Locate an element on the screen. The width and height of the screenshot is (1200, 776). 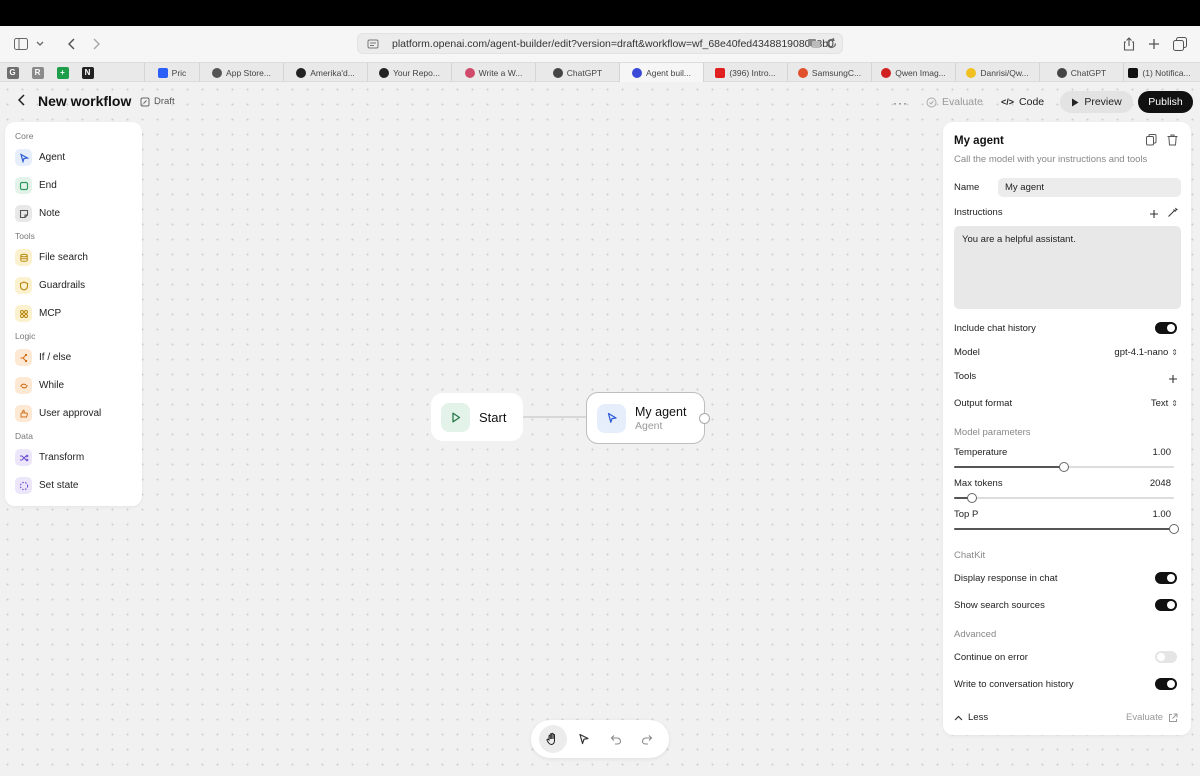
while-icon is located at coordinates (23, 385).